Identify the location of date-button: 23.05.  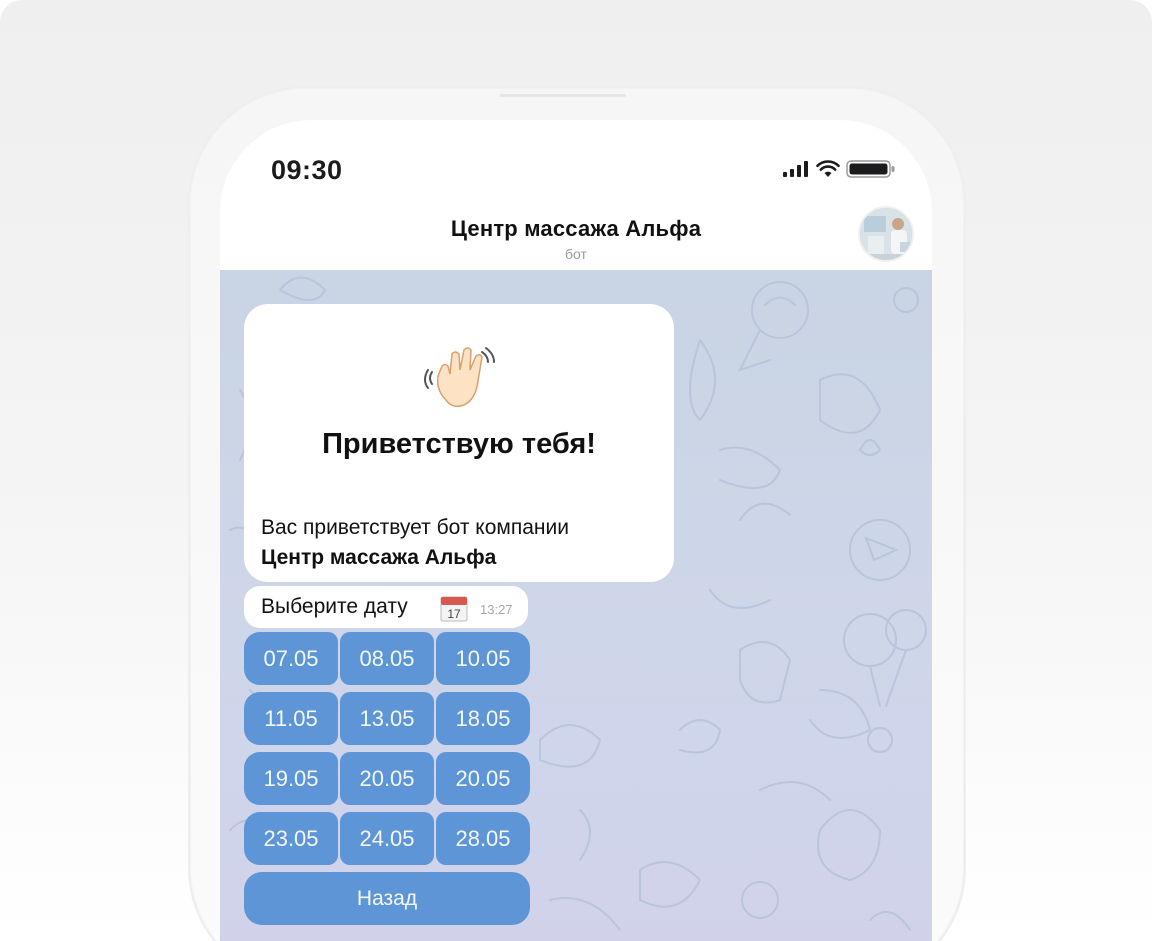
(291, 838).